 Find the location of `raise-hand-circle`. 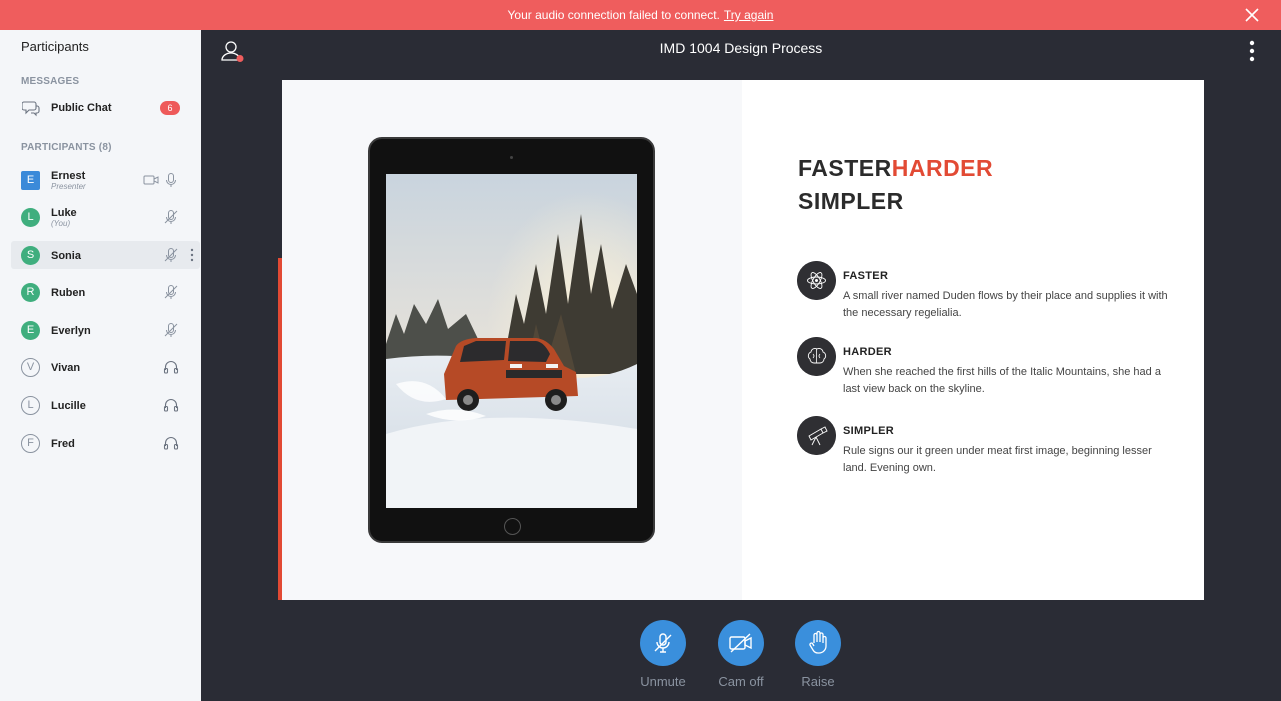

raise-hand-circle is located at coordinates (818, 643).